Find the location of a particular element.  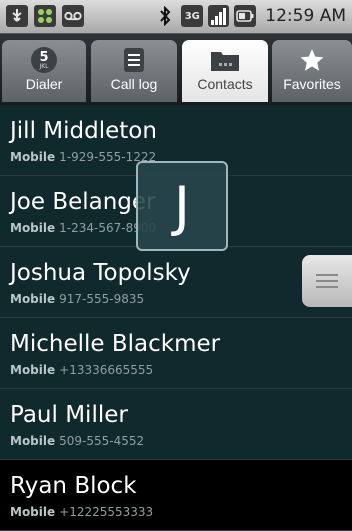

battery-icon is located at coordinates (245, 16).